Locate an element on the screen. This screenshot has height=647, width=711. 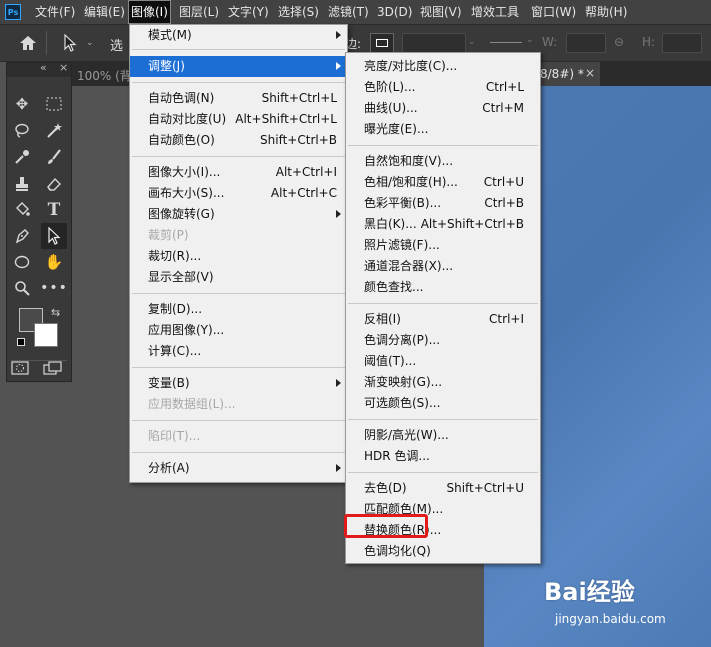
menu-item-invert: 反相(I) Ctrl+I is located at coordinates (443, 319).